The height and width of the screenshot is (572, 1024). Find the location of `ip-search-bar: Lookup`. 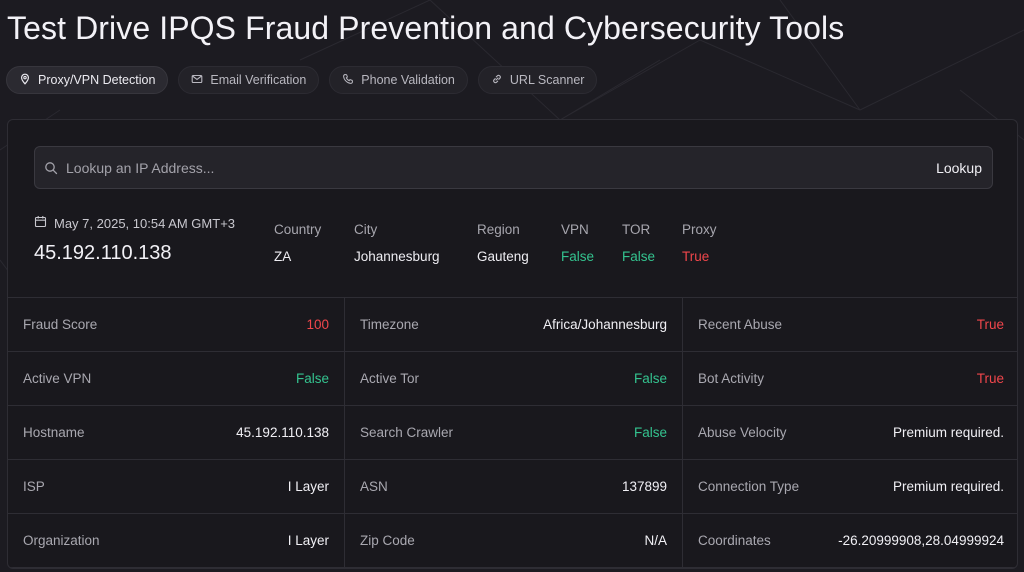

ip-search-bar: Lookup is located at coordinates (513, 167).